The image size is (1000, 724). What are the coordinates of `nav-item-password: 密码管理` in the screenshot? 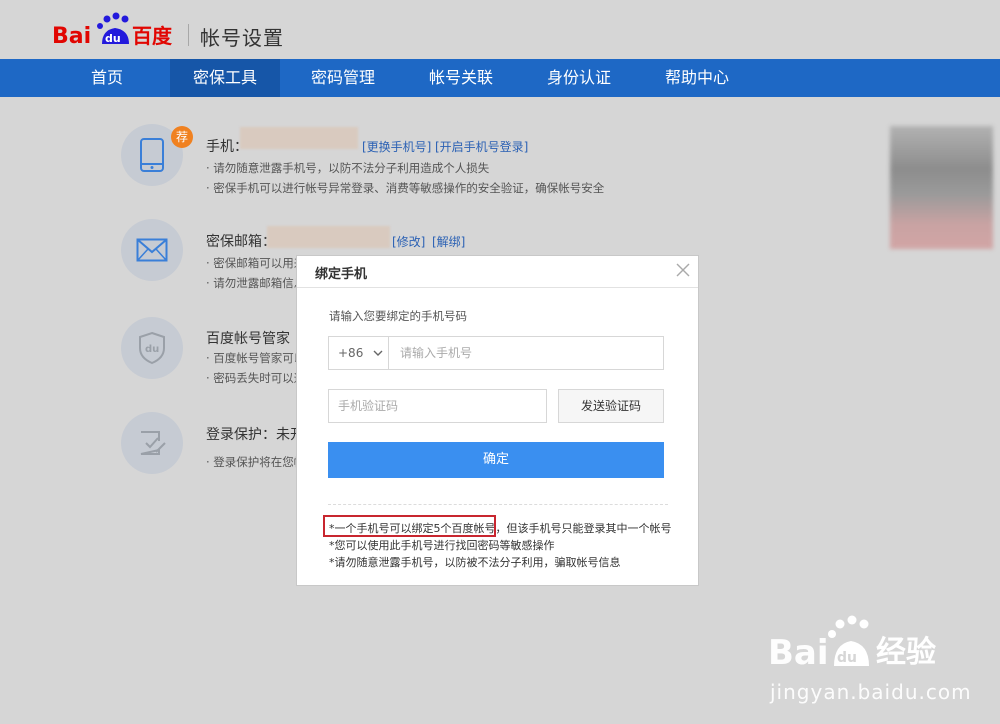 It's located at (343, 78).